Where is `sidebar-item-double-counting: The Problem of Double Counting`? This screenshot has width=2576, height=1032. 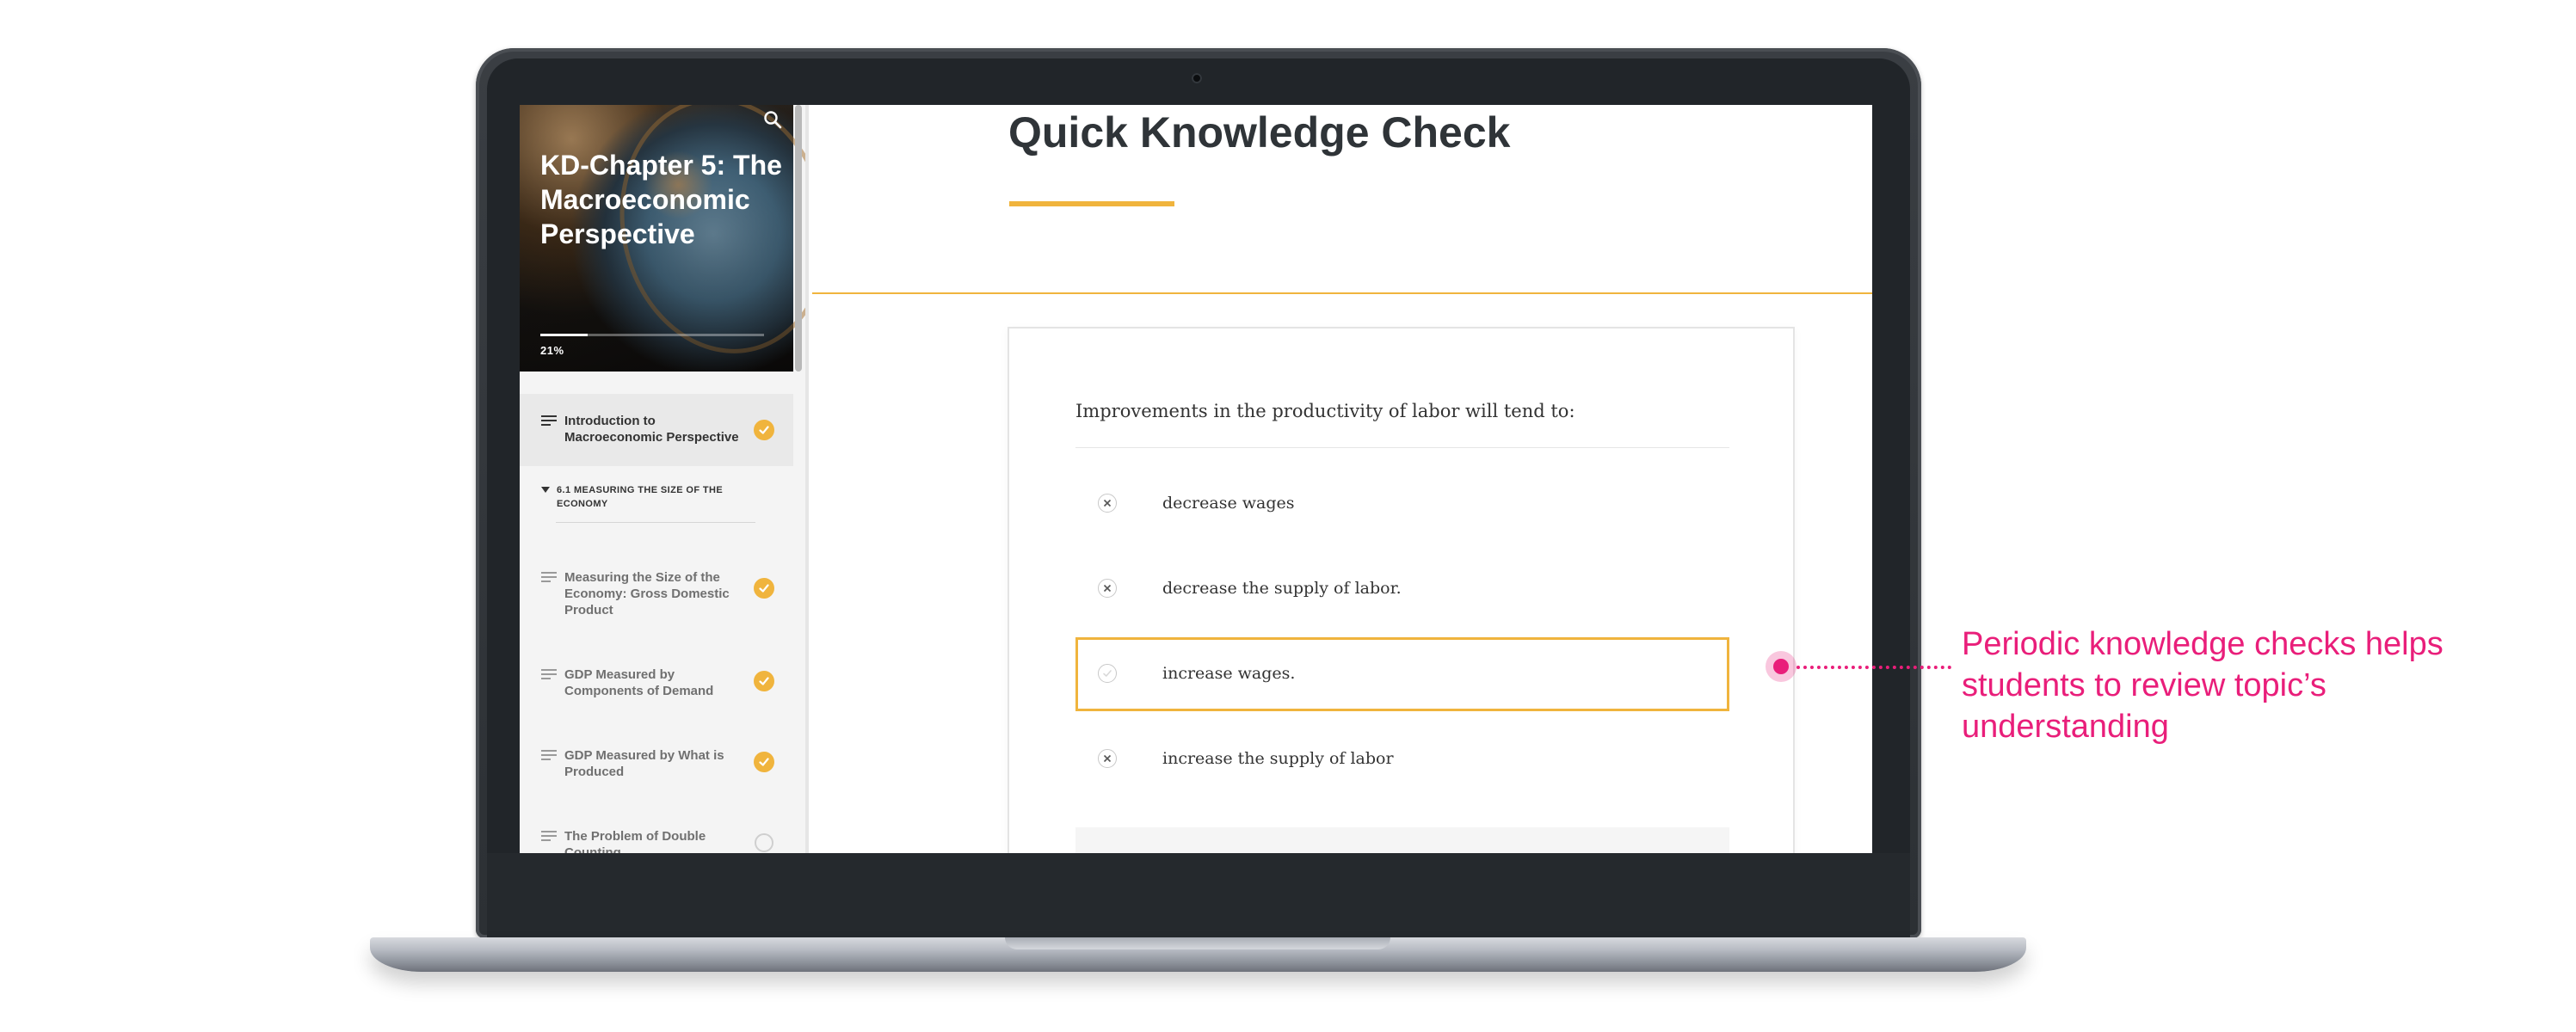 sidebar-item-double-counting: The Problem of Double Counting is located at coordinates (656, 830).